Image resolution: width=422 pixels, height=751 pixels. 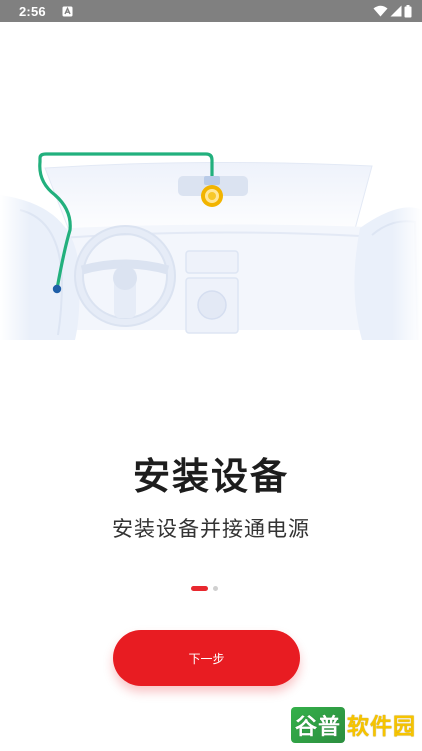 What do you see at coordinates (199, 588) in the screenshot?
I see `page-dot-active` at bounding box center [199, 588].